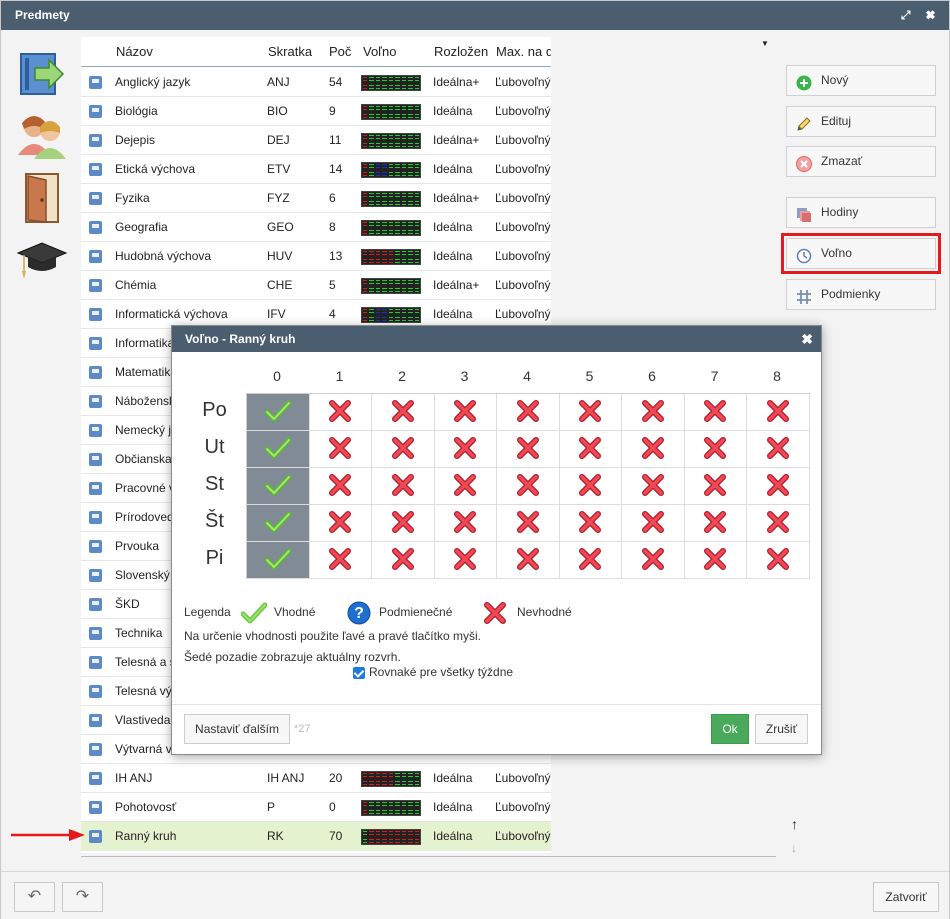  Describe the element at coordinates (316, 836) in the screenshot. I see `table-row: Ranný kruh RK 70 Ideálna Ľubovoľný` at that location.